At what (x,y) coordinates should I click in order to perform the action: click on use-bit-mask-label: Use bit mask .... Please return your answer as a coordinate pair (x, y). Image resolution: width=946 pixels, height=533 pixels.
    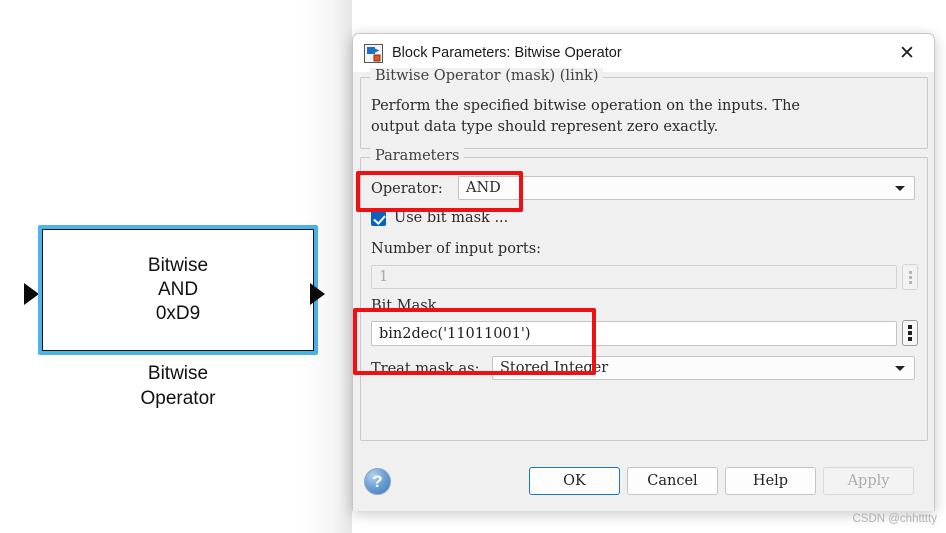
    Looking at the image, I should click on (451, 218).